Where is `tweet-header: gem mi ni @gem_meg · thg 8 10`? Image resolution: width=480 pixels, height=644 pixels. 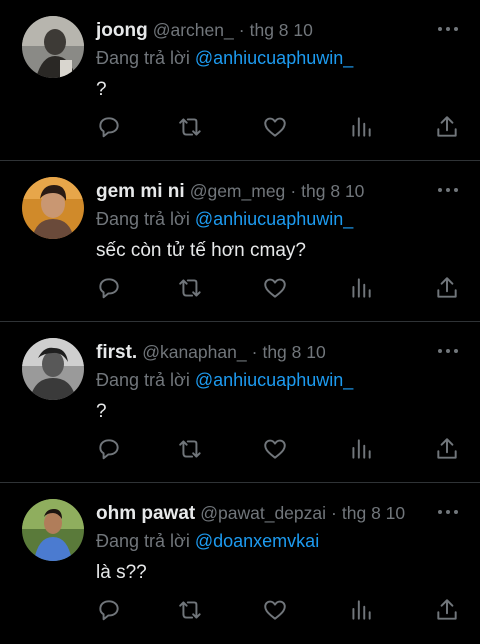
tweet-header: gem mi ni @gem_meg · thg 8 10 is located at coordinates (280, 191).